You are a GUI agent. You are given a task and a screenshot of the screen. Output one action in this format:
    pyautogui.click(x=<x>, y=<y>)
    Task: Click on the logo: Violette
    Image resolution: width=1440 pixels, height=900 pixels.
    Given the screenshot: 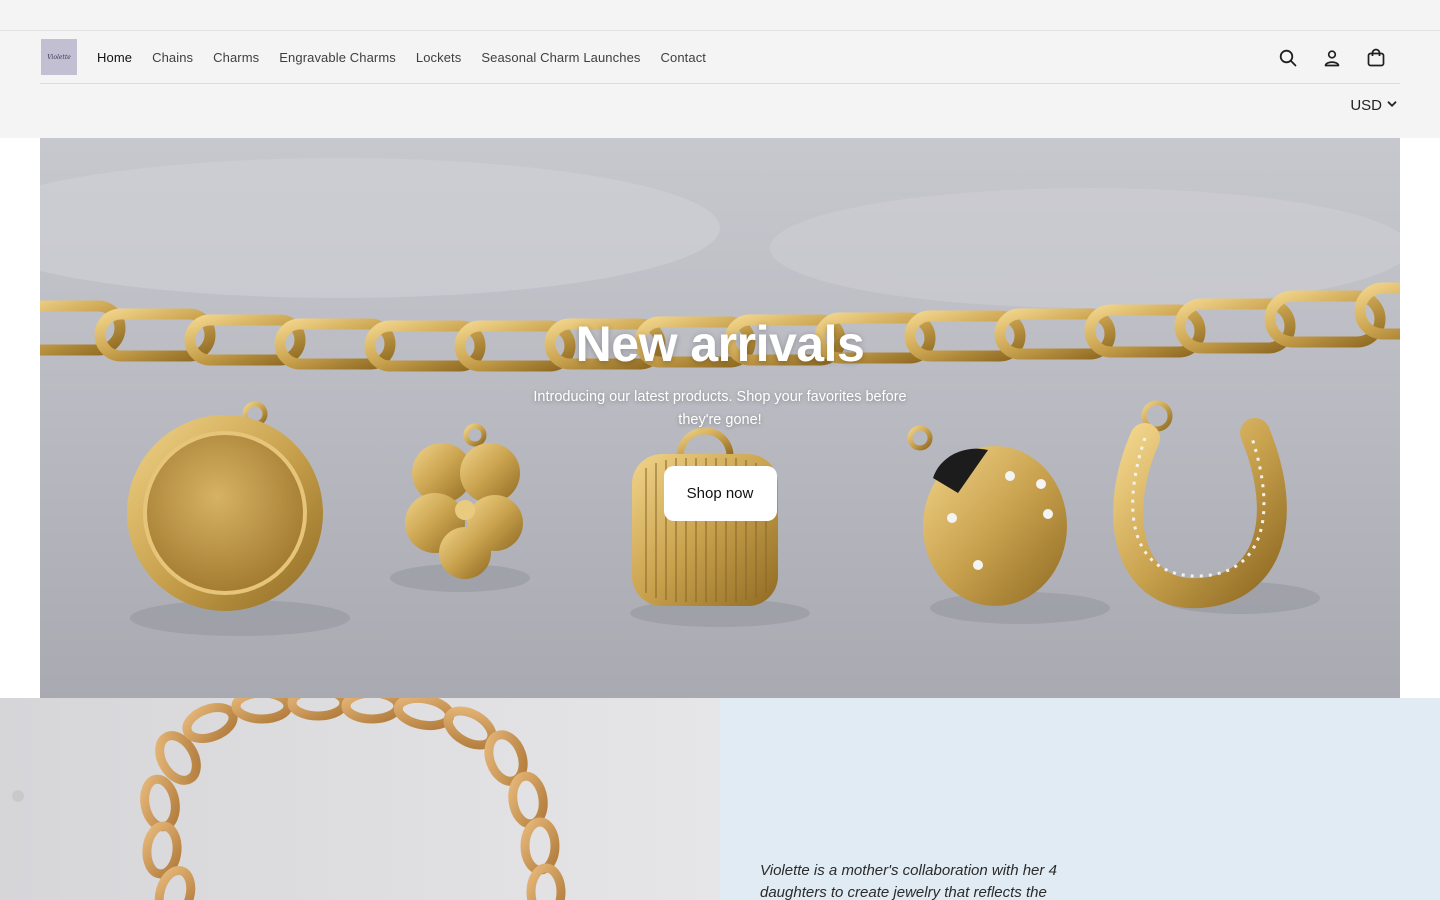 What is the action you would take?
    pyautogui.click(x=59, y=57)
    